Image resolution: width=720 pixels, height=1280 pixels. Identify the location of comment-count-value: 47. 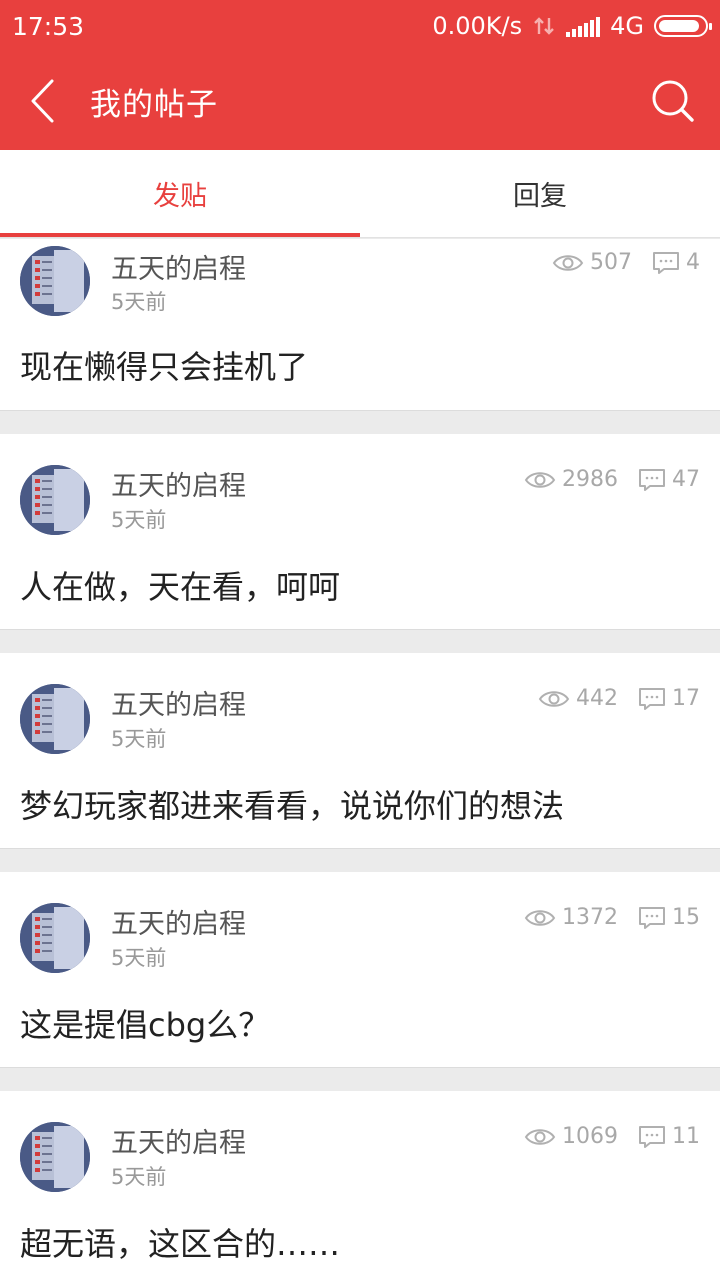
(686, 479).